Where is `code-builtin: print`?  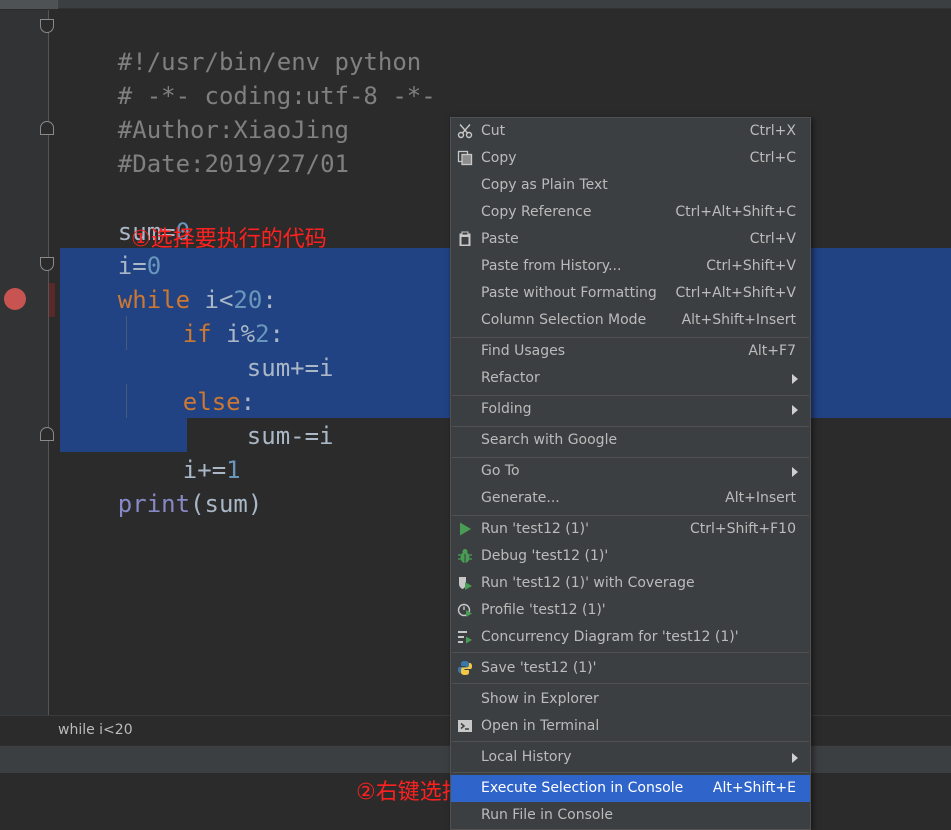
code-builtin: print is located at coordinates (154, 504).